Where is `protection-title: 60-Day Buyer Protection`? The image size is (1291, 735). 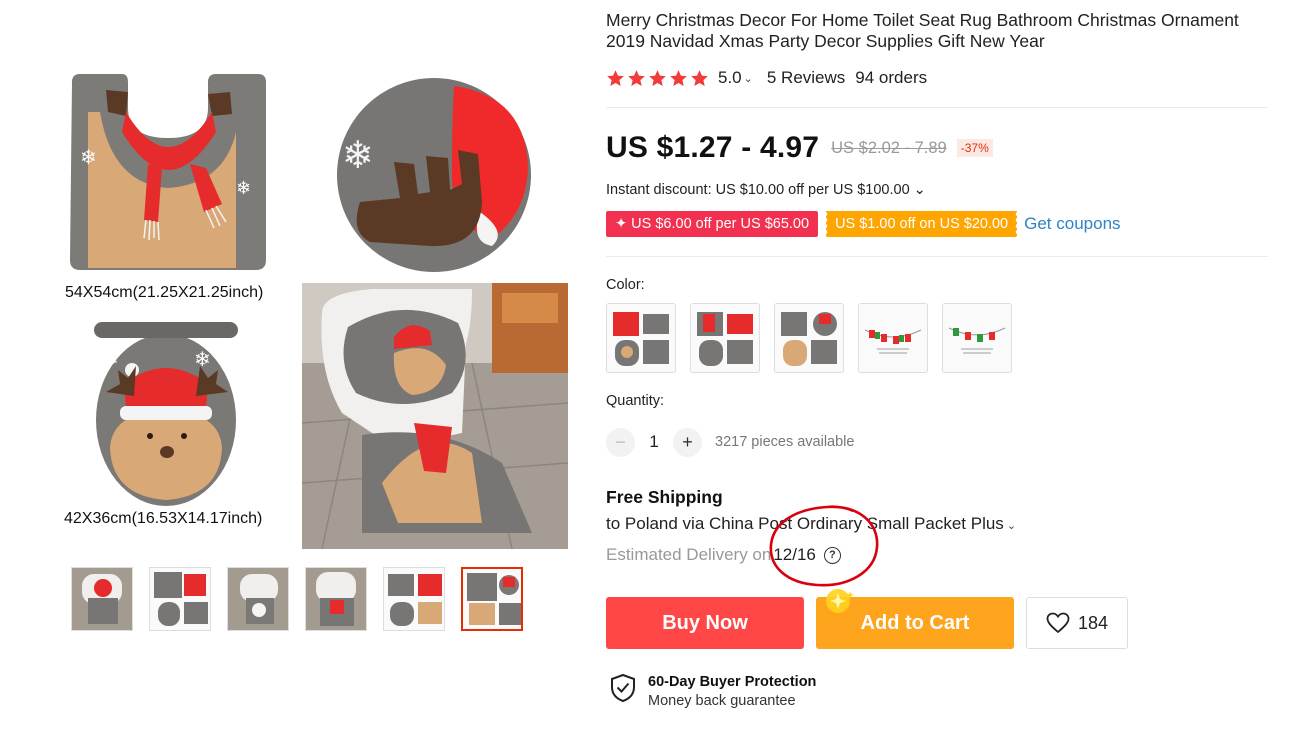 protection-title: 60-Day Buyer Protection is located at coordinates (732, 682).